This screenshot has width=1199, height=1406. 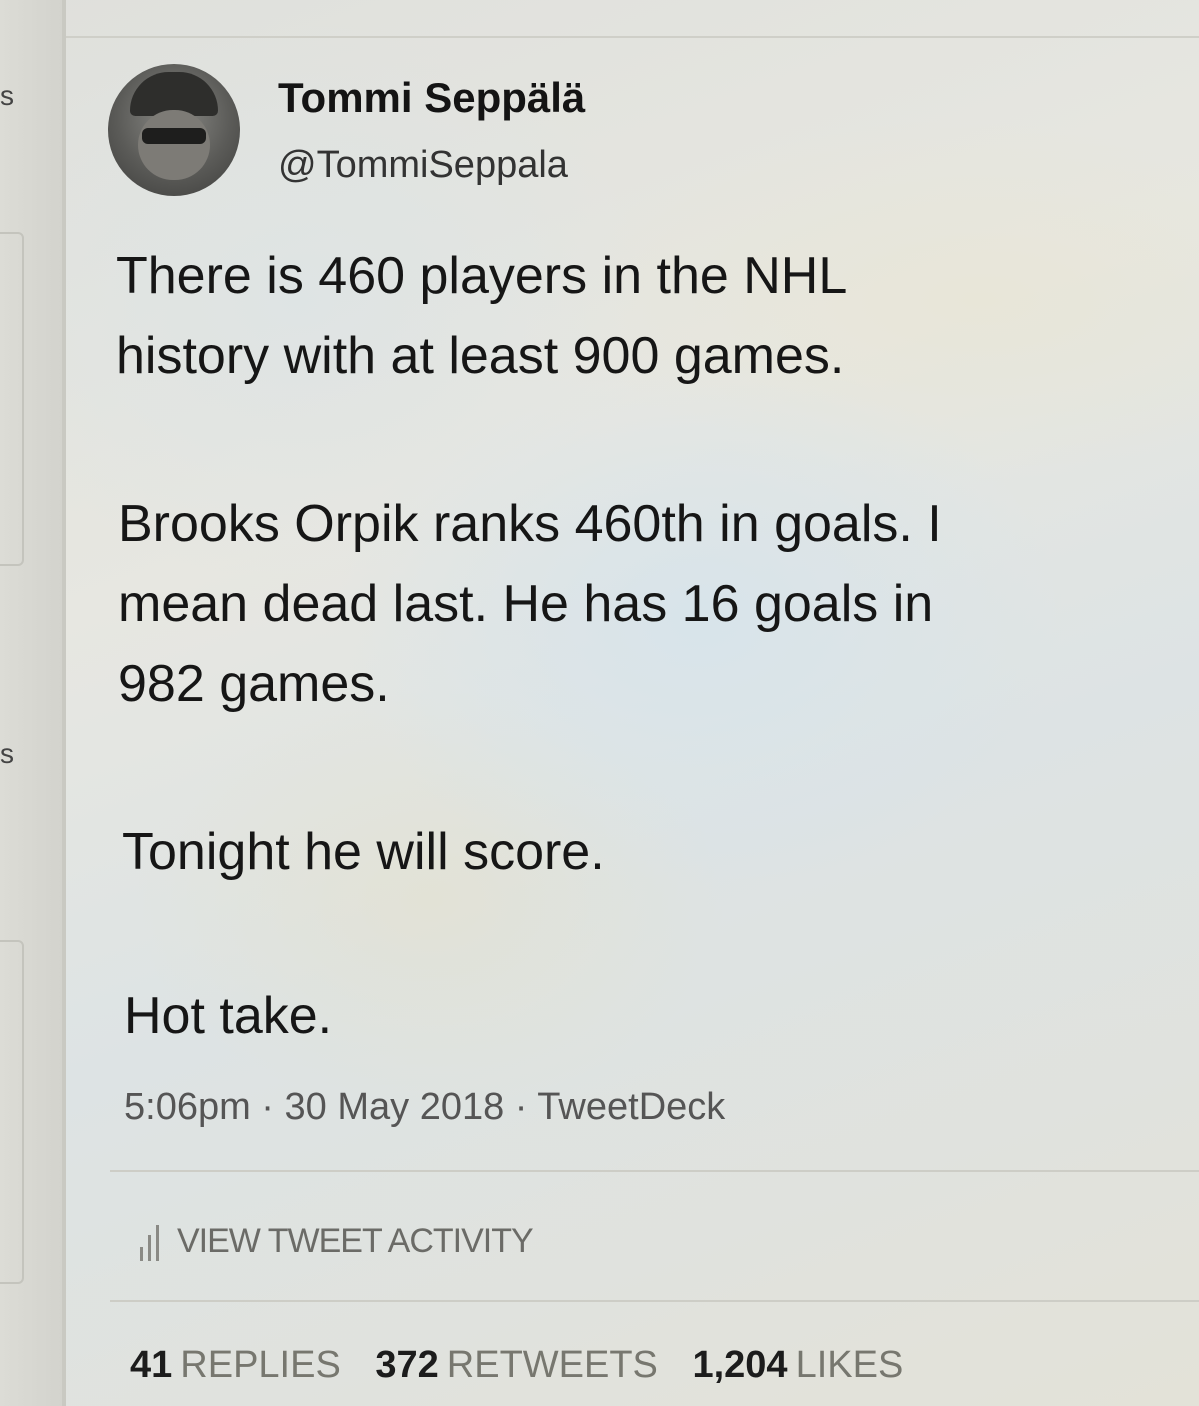 I want to click on sidebar-fragment-mid: s, so click(x=7, y=753).